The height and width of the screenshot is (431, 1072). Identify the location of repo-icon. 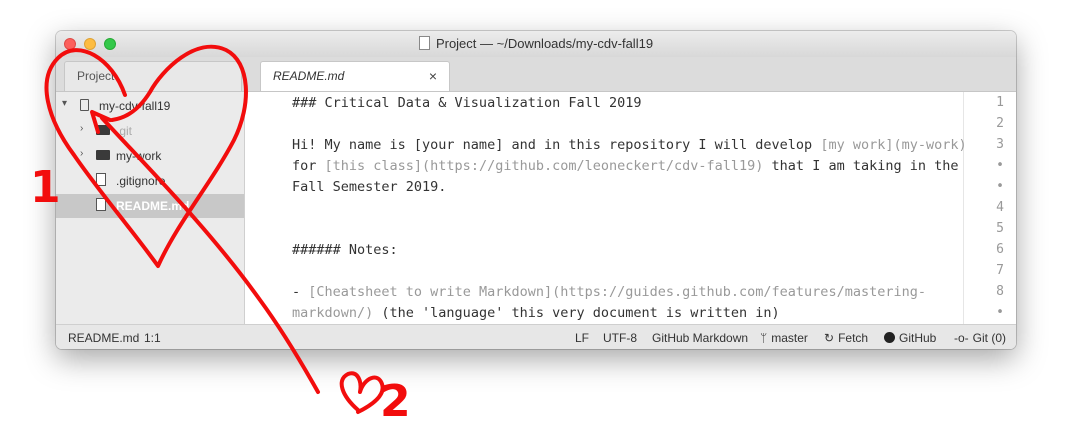
(84, 105).